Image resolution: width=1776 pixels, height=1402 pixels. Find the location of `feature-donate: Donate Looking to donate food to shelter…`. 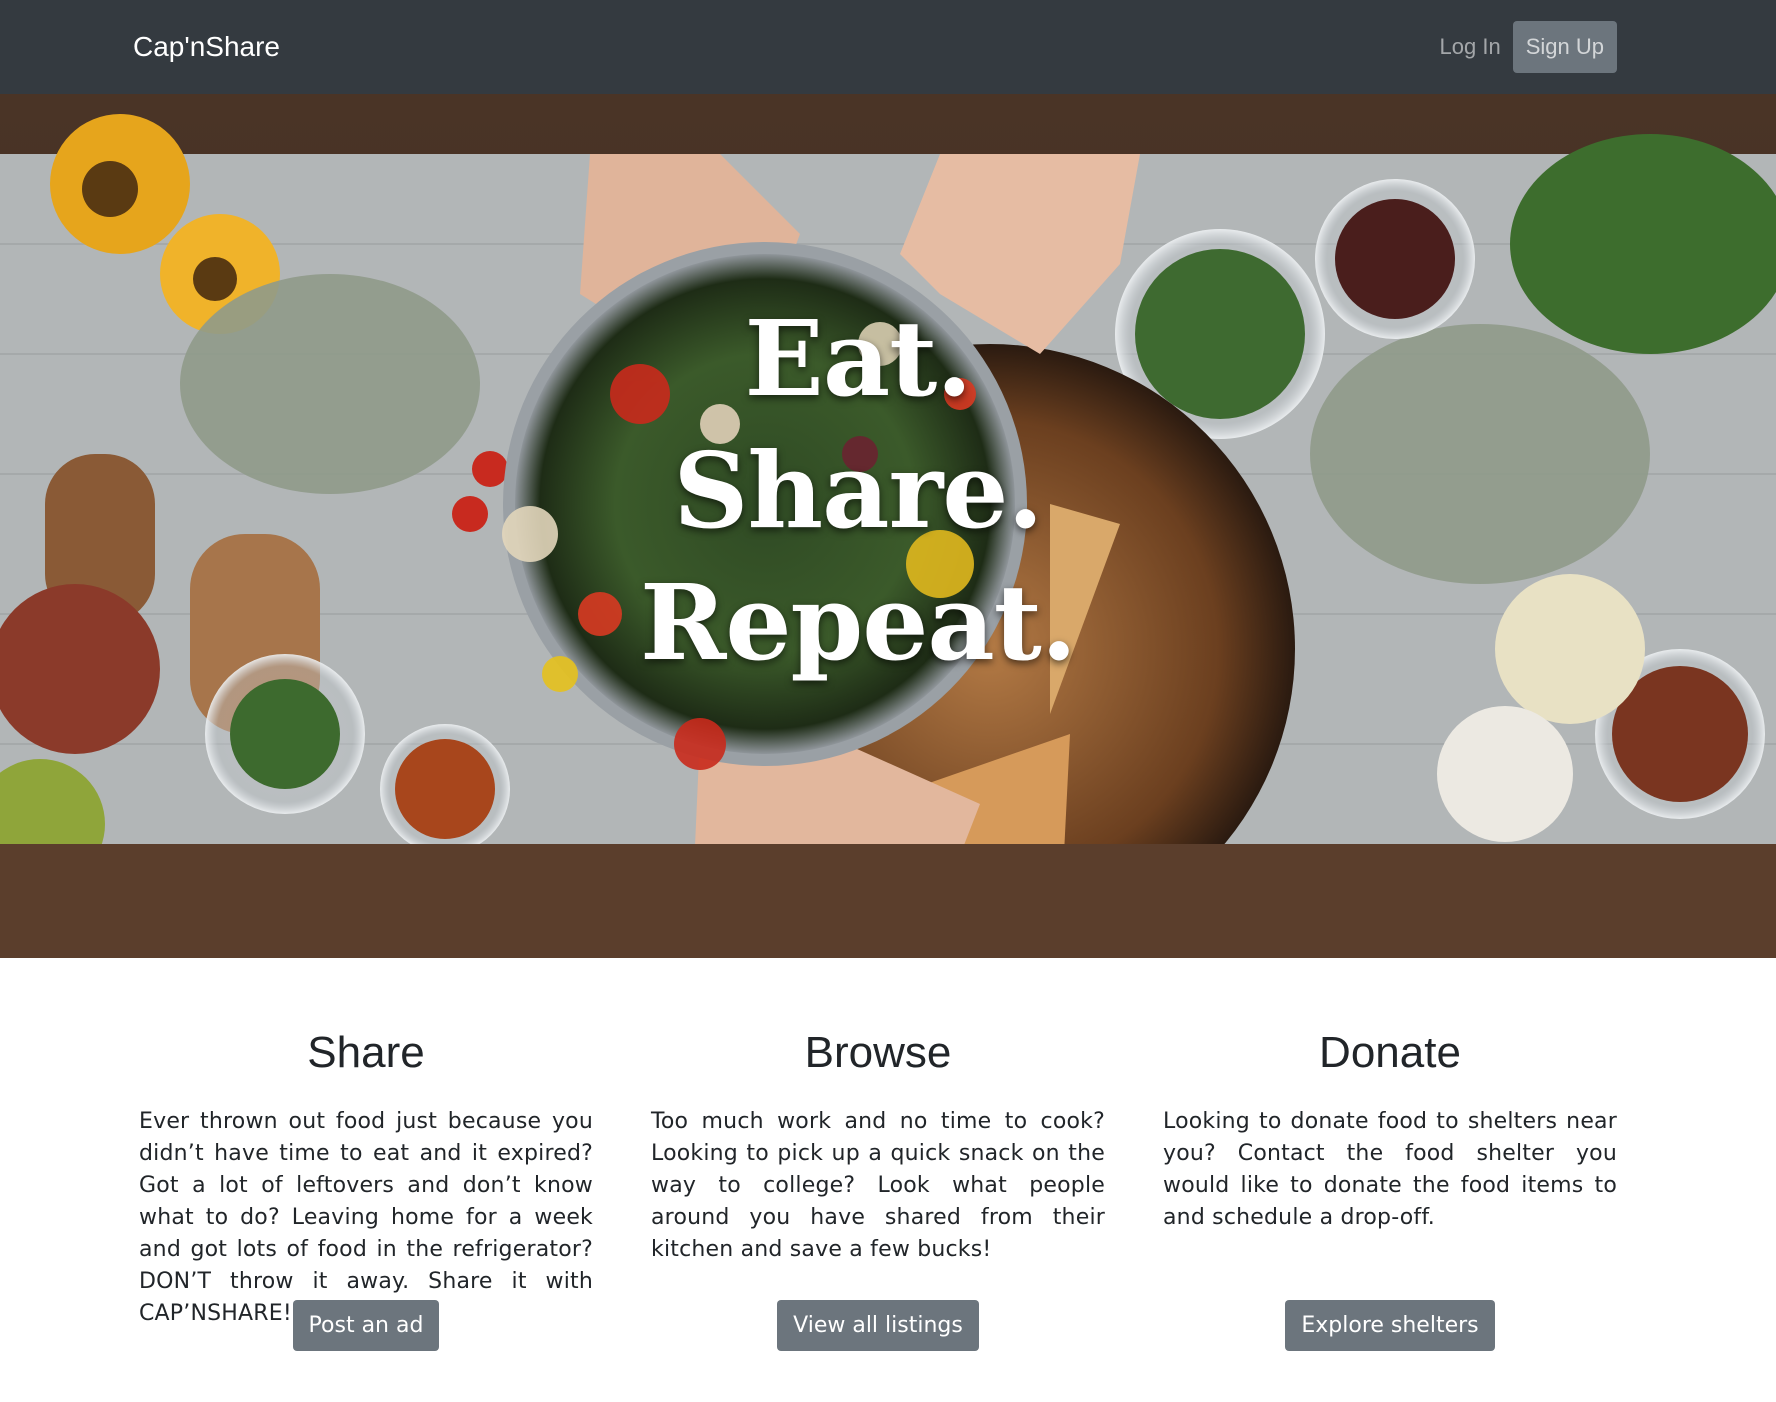

feature-donate: Donate Looking to donate food to shelter… is located at coordinates (1390, 1154).